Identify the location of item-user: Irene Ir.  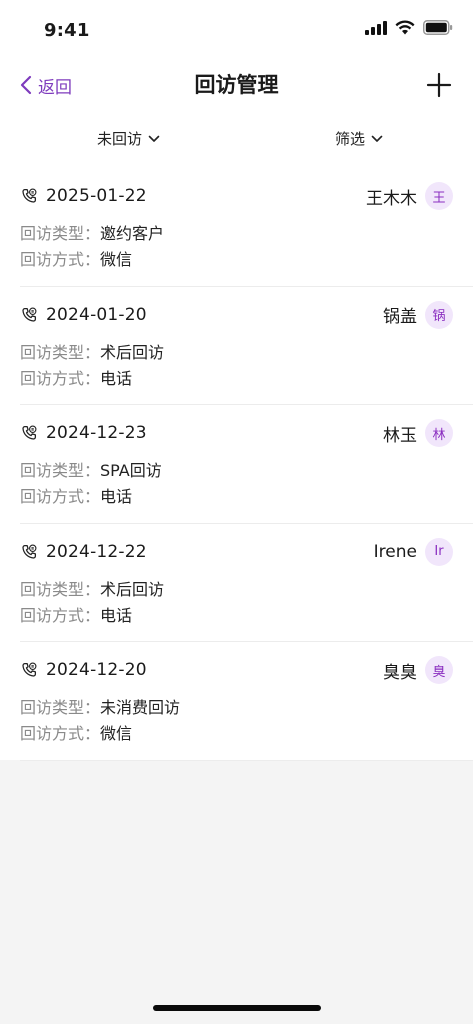
(413, 551).